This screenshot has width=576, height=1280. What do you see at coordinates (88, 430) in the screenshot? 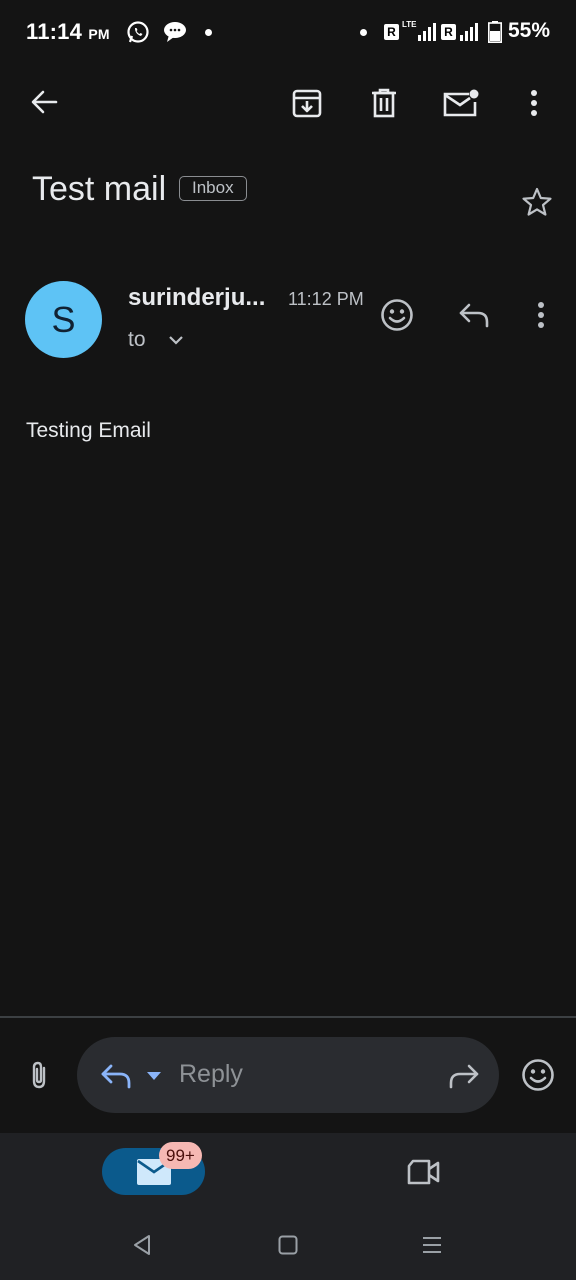
I see `email-body: Testing Email` at bounding box center [88, 430].